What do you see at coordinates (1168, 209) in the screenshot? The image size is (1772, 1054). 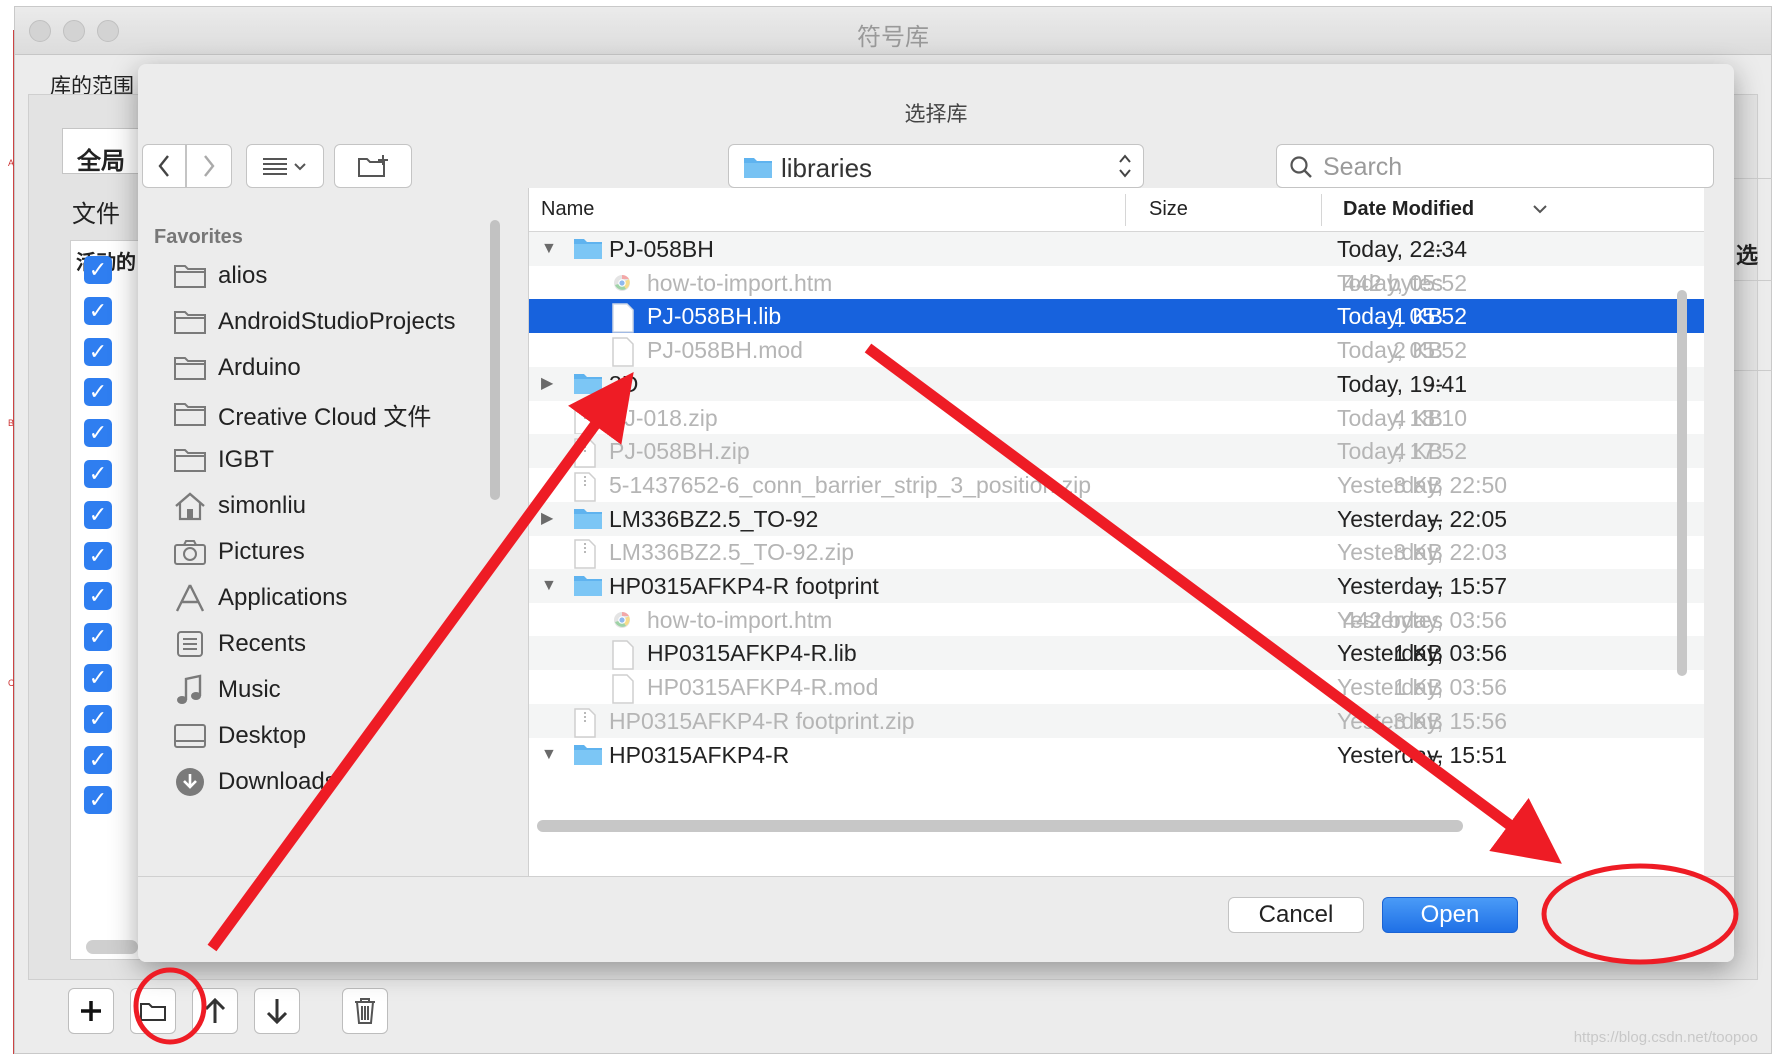 I see `size-column-header: Size` at bounding box center [1168, 209].